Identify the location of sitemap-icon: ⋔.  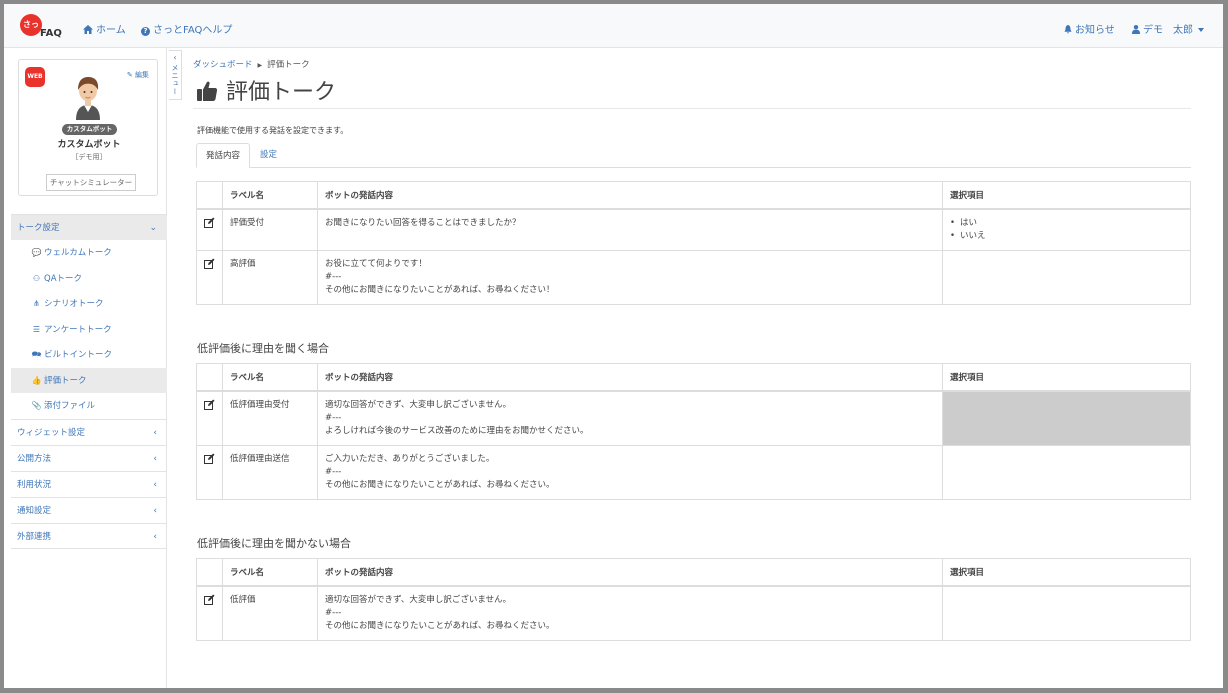
(36, 303).